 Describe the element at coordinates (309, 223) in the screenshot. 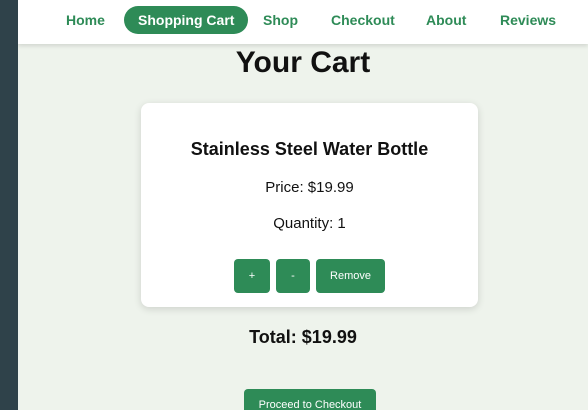

I see `product-quantity: Quantity: 1` at that location.